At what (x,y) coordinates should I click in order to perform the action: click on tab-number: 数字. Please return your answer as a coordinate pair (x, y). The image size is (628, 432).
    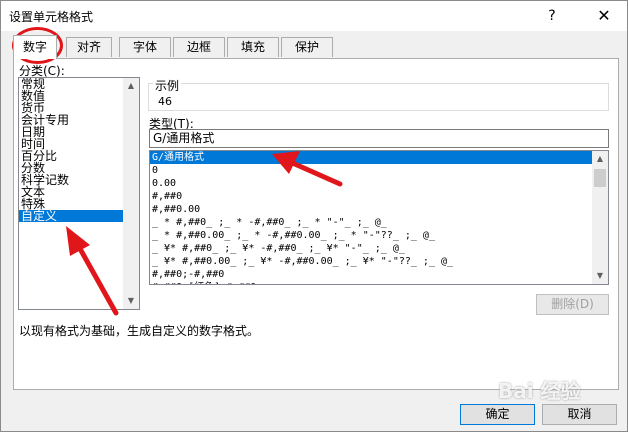
    Looking at the image, I should click on (35, 47).